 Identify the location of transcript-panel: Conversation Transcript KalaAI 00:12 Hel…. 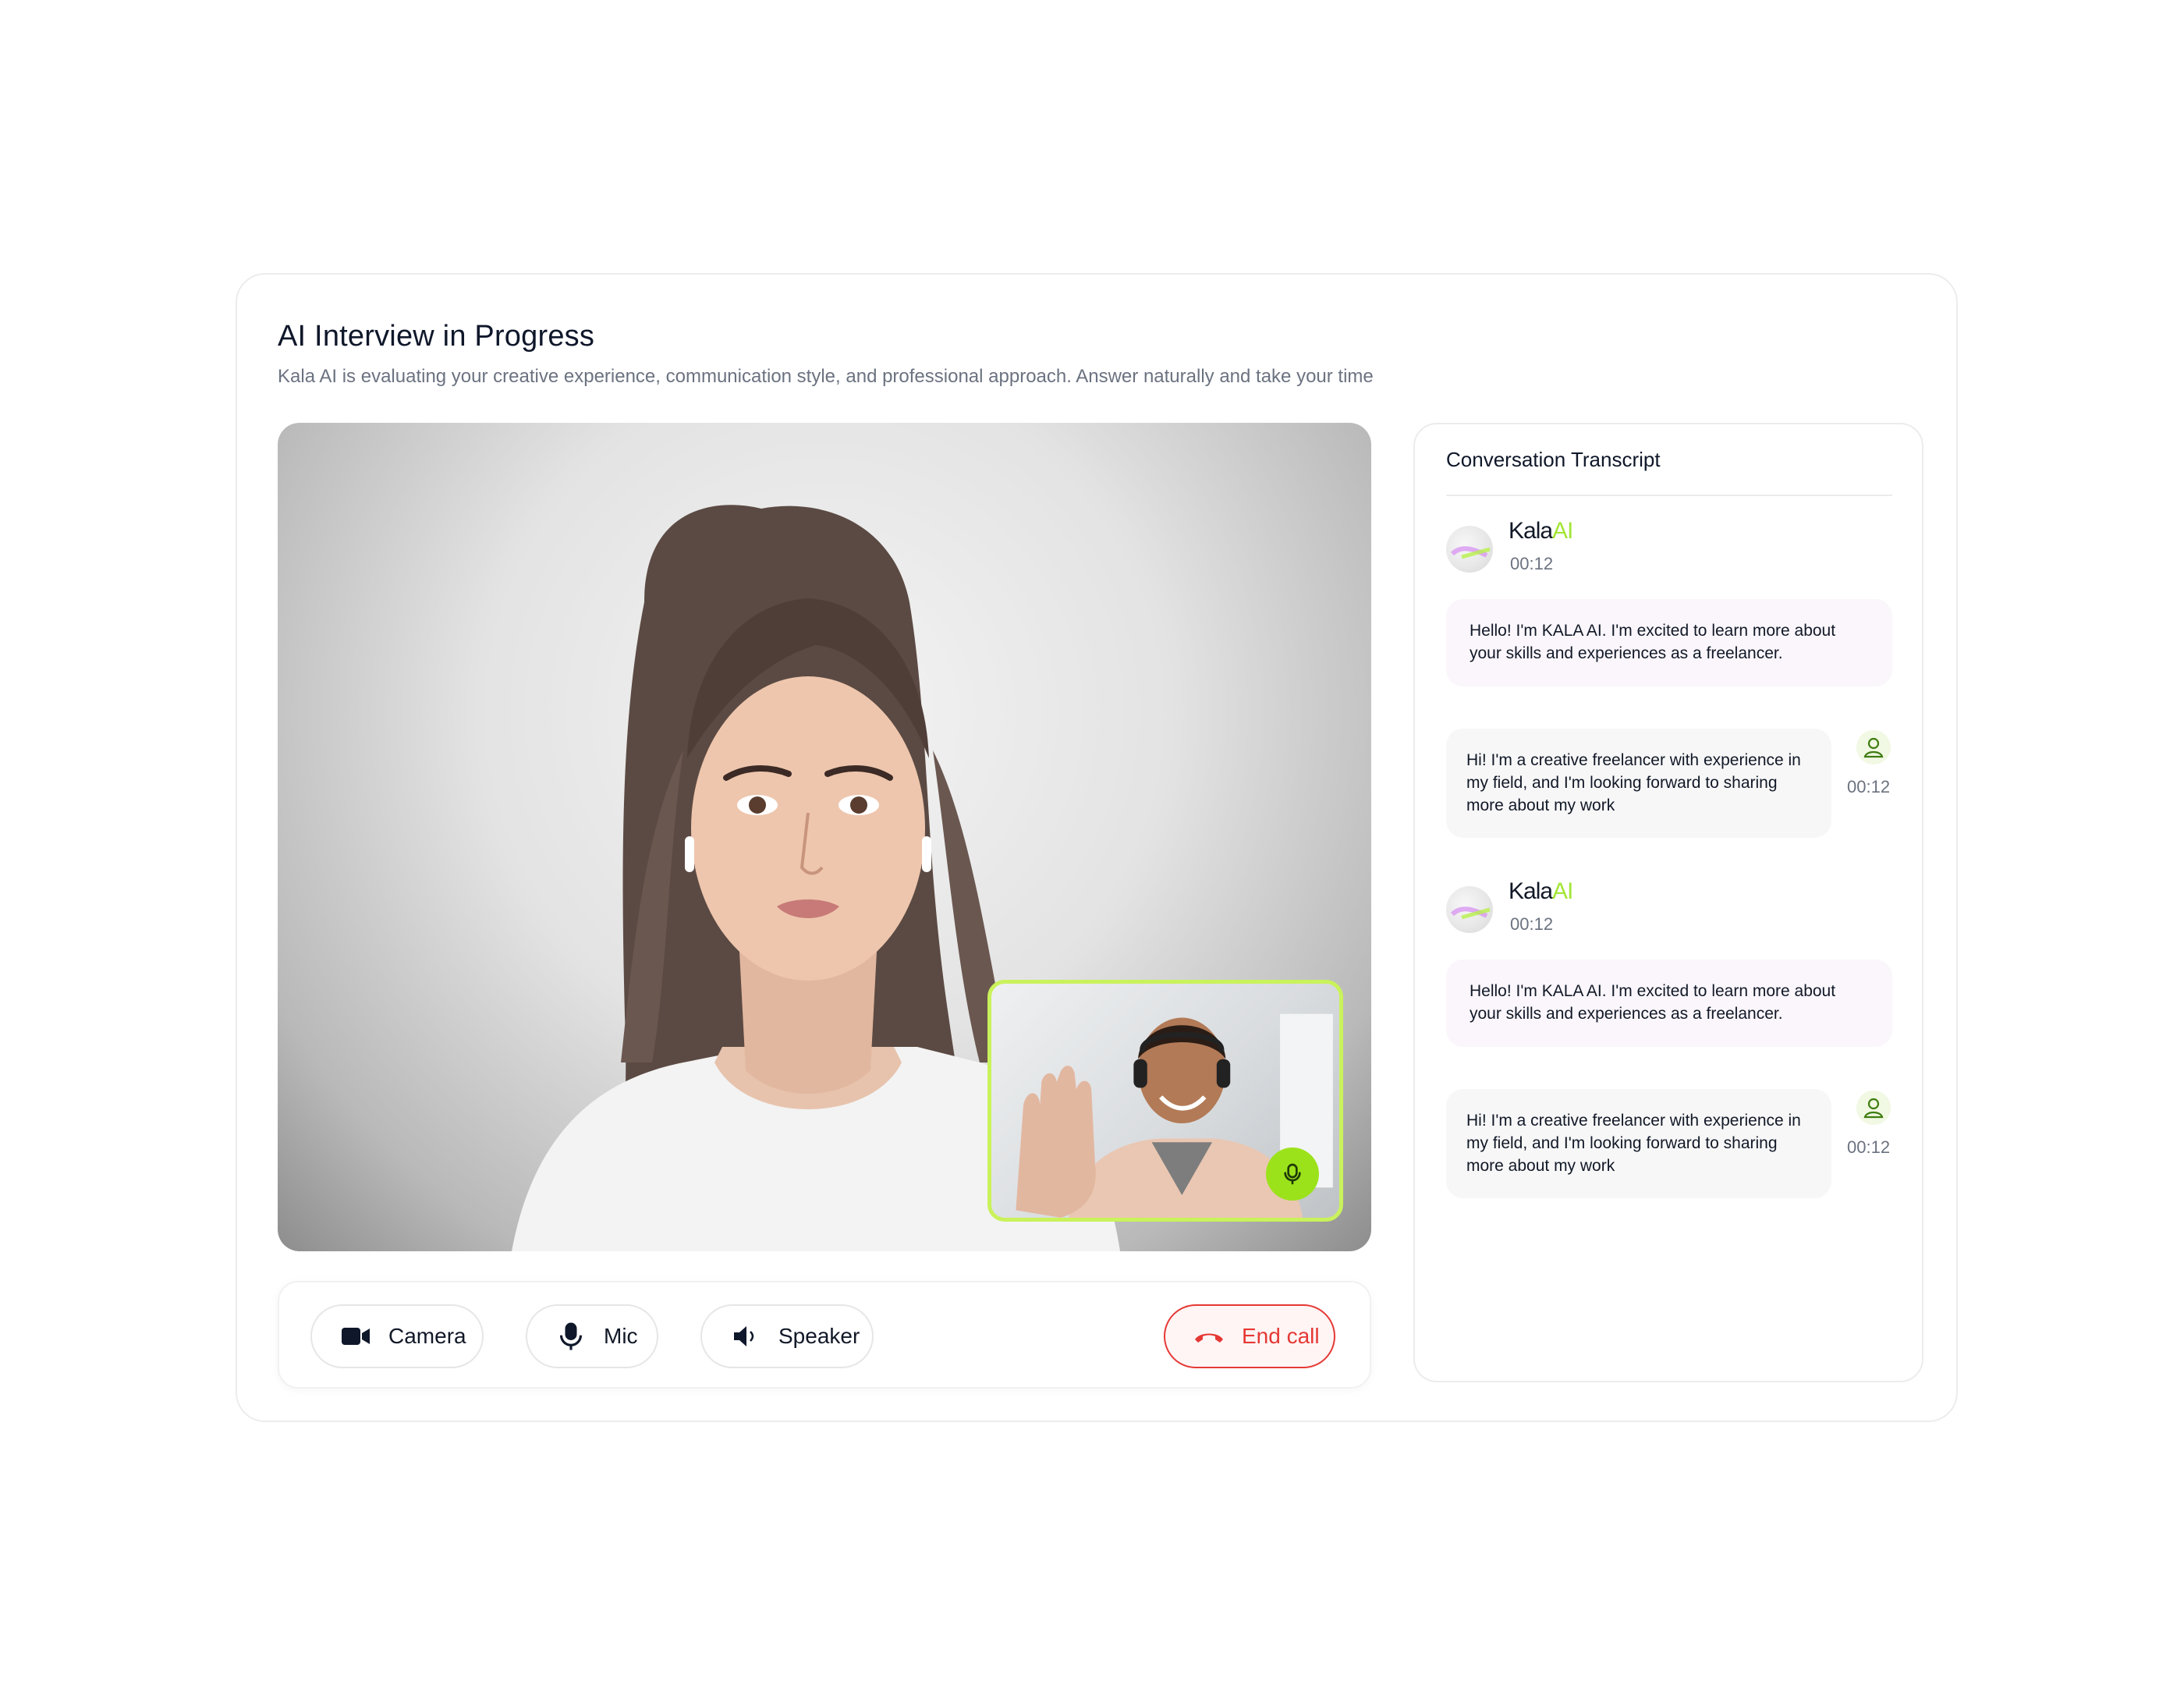
(1668, 902).